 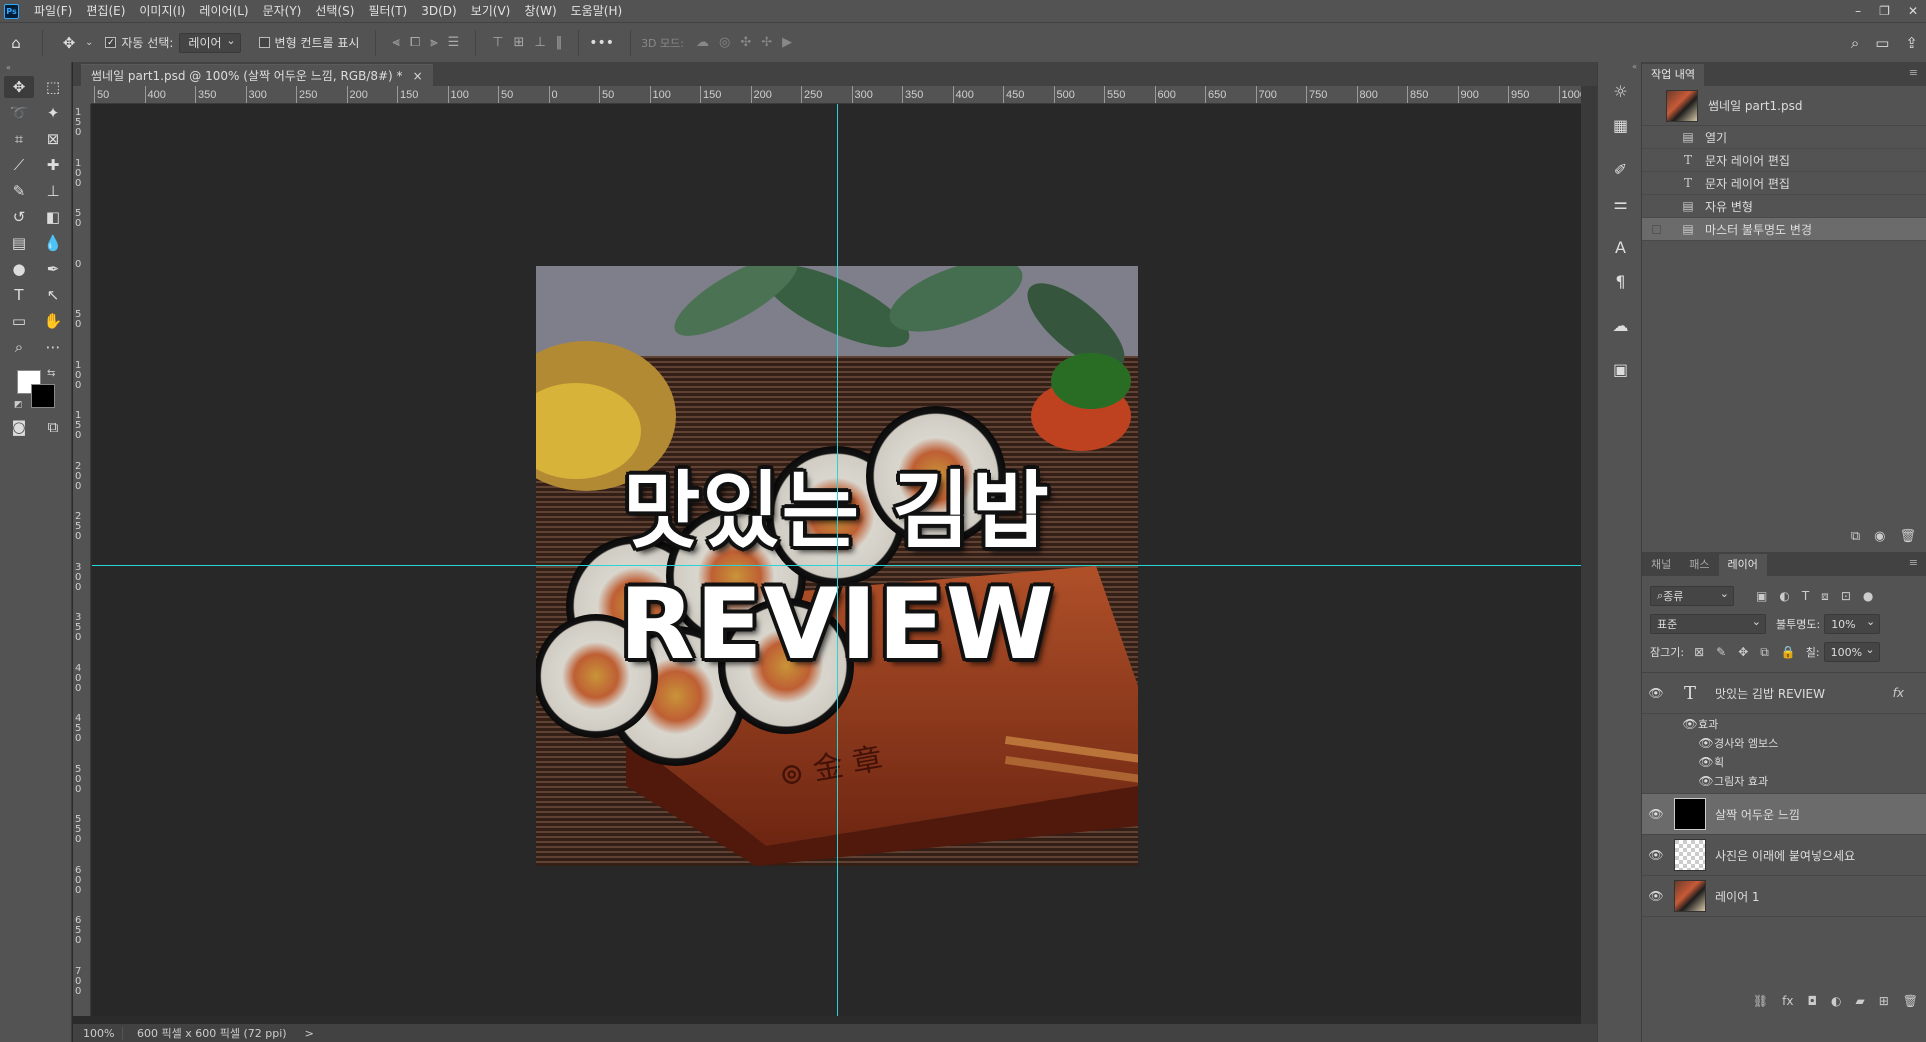 What do you see at coordinates (1852, 624) in the screenshot?
I see `opacity-field: 10%` at bounding box center [1852, 624].